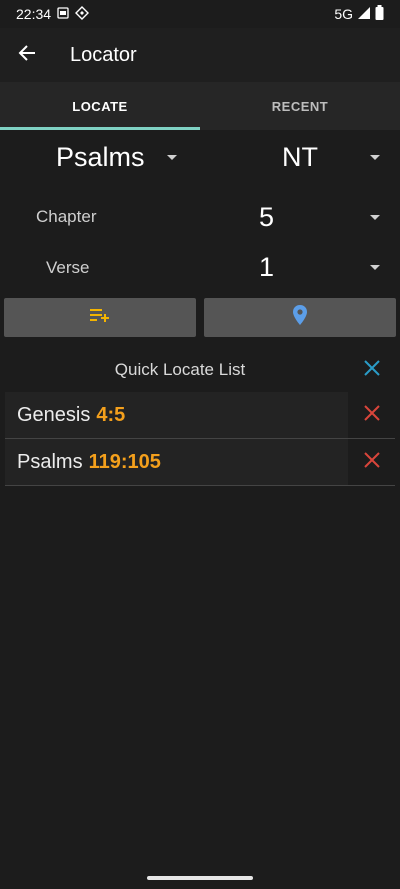  What do you see at coordinates (320, 217) in the screenshot?
I see `chapter-dropdown: 5` at bounding box center [320, 217].